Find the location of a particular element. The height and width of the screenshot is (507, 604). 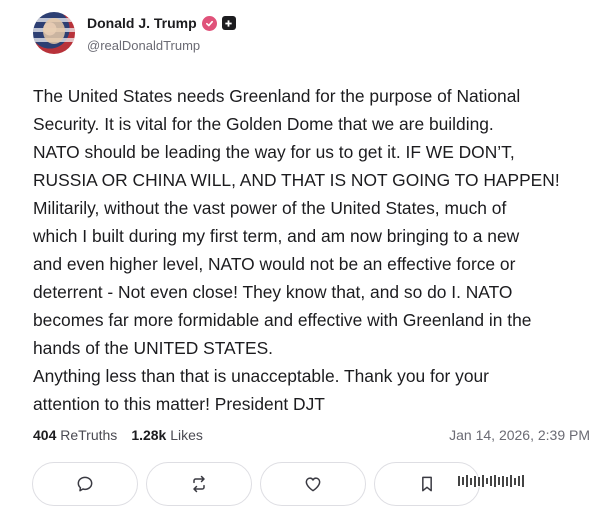

watermark-logo is located at coordinates (491, 481).